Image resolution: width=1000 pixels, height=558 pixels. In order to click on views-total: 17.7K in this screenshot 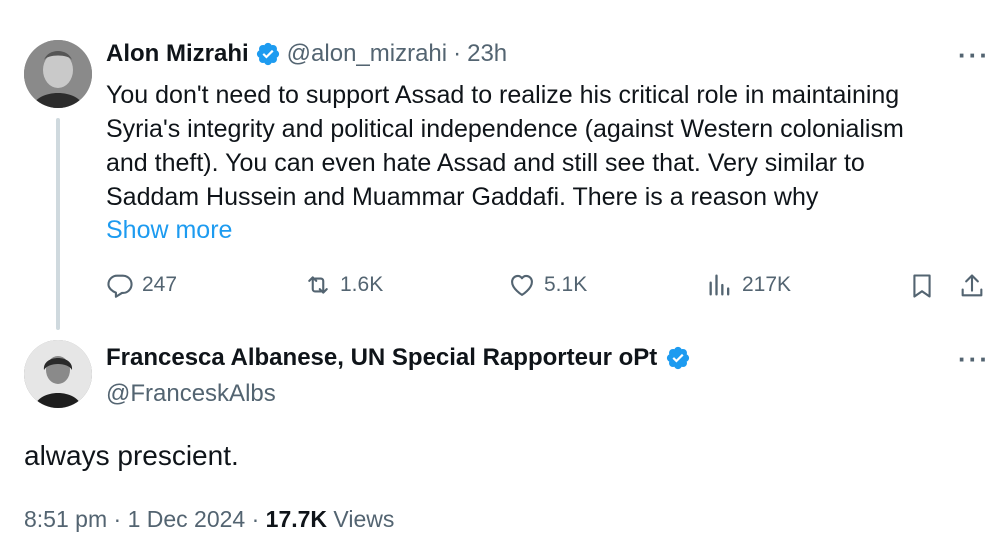, I will do `click(296, 519)`.